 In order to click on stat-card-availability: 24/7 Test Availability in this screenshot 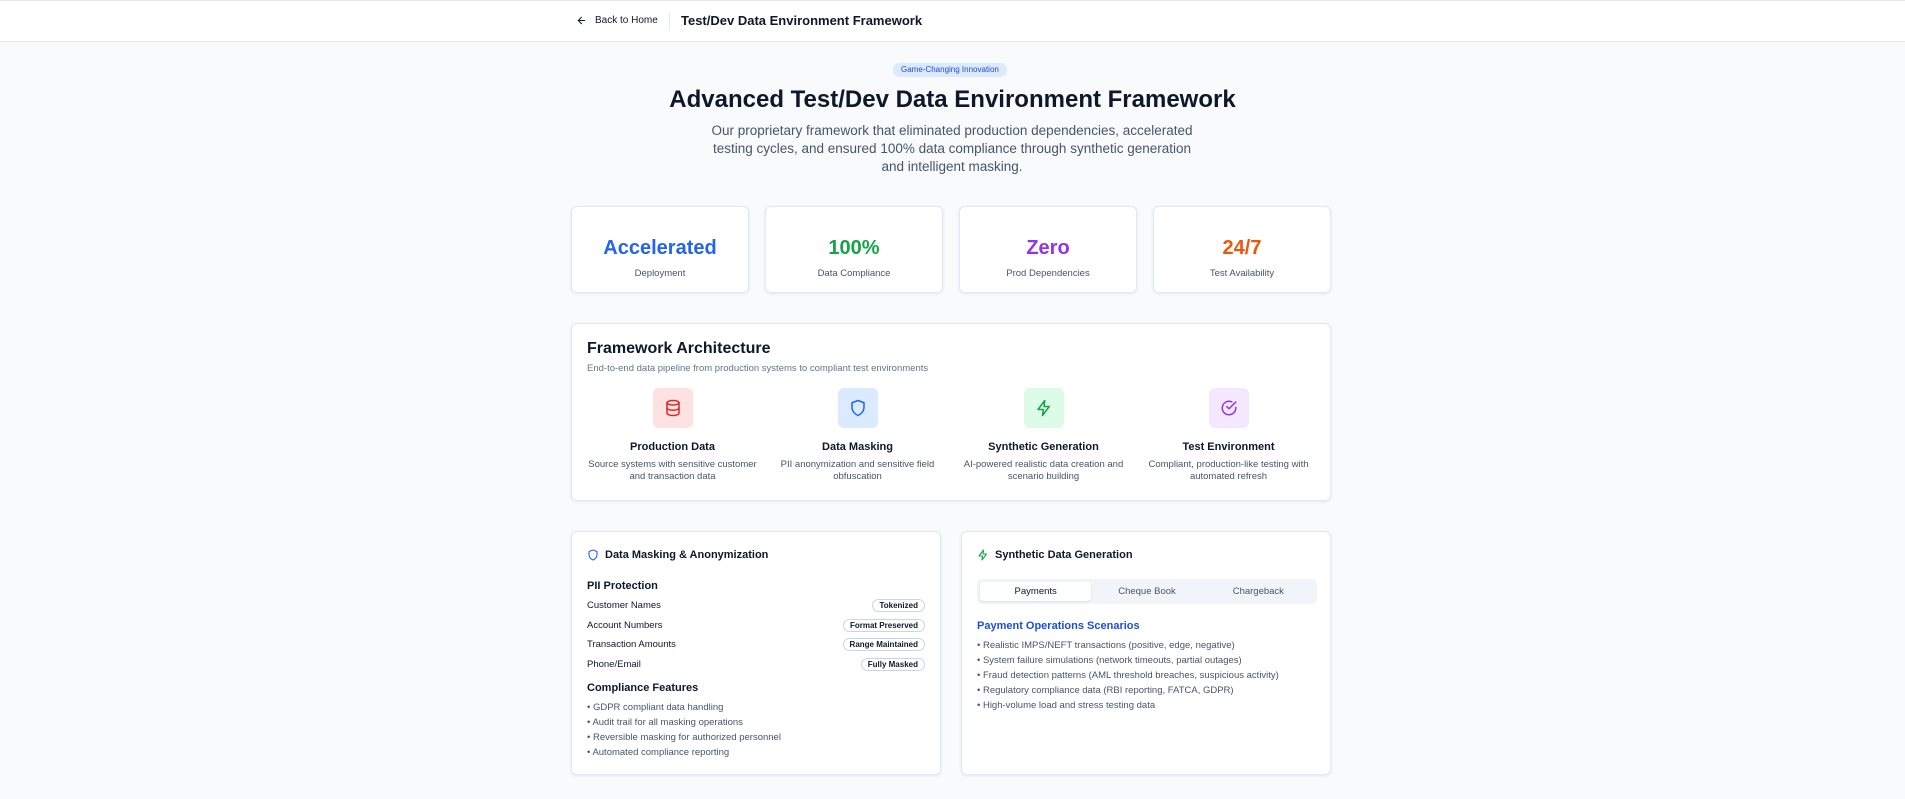, I will do `click(1242, 249)`.